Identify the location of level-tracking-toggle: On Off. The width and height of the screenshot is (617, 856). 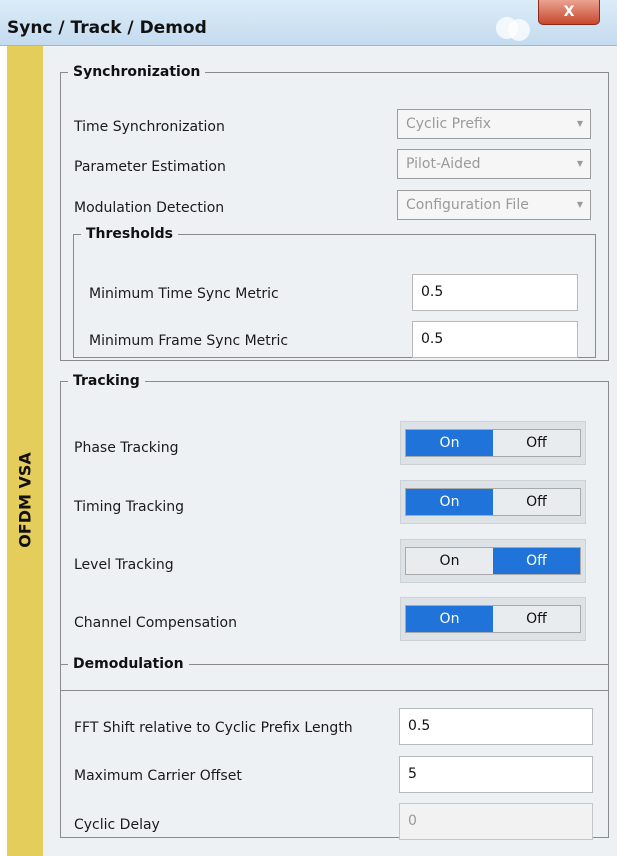
(493, 561).